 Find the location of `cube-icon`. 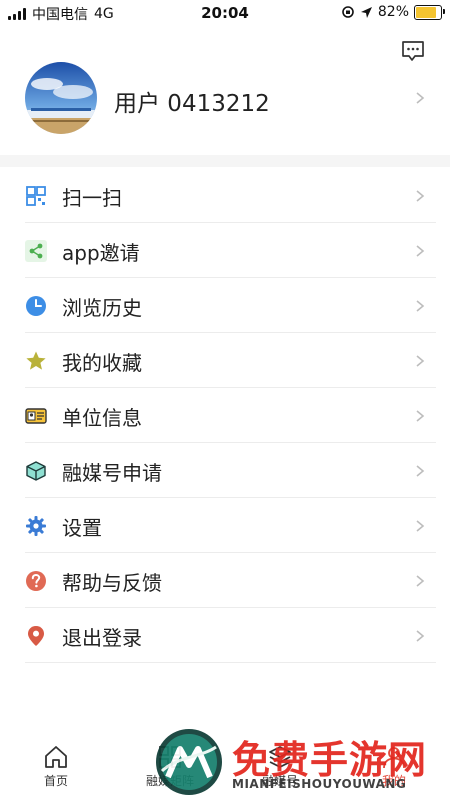

cube-icon is located at coordinates (36, 471).